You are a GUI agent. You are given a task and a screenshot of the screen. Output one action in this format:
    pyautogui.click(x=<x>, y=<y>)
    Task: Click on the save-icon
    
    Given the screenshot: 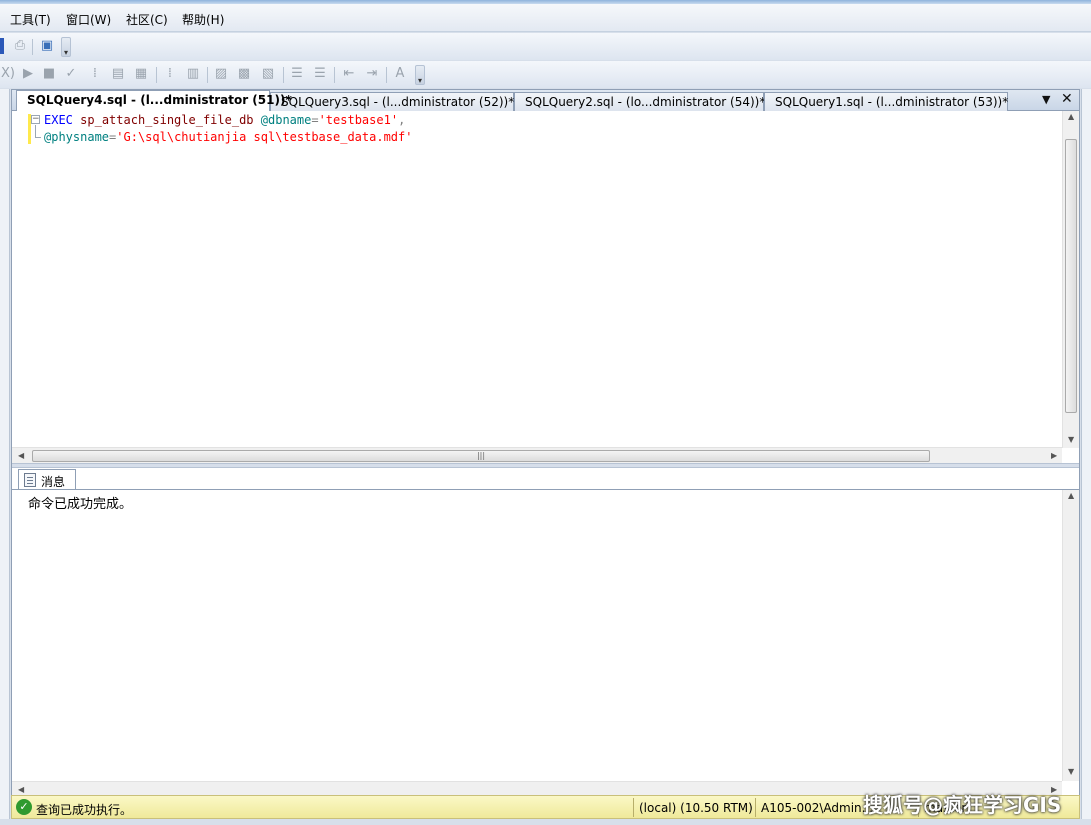 What is the action you would take?
    pyautogui.click(x=2, y=46)
    